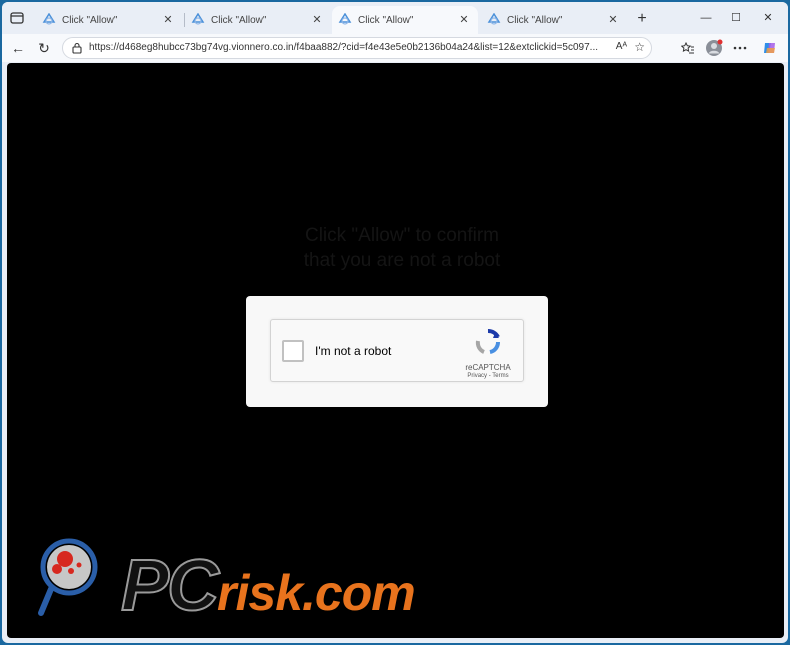 This screenshot has width=790, height=645. I want to click on headline-line-1: Click "Allow" to confirm, so click(402, 235).